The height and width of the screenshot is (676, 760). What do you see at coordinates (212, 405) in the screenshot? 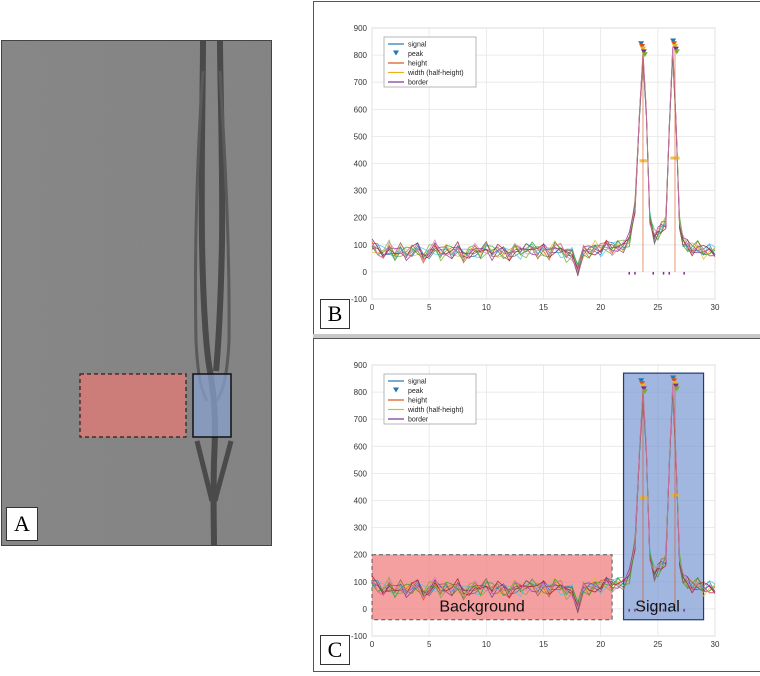
I see `signal-region` at bounding box center [212, 405].